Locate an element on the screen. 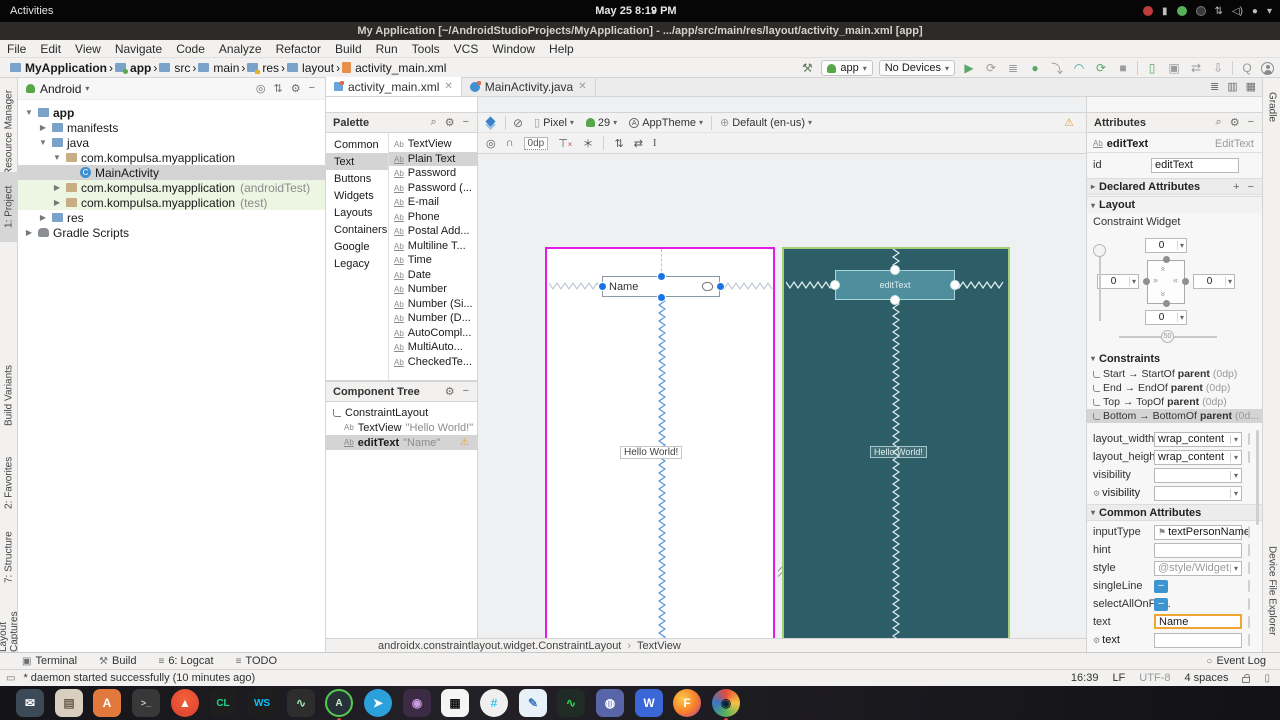 The image size is (1280, 720). layout-section: ▾ Layout is located at coordinates (1174, 204).